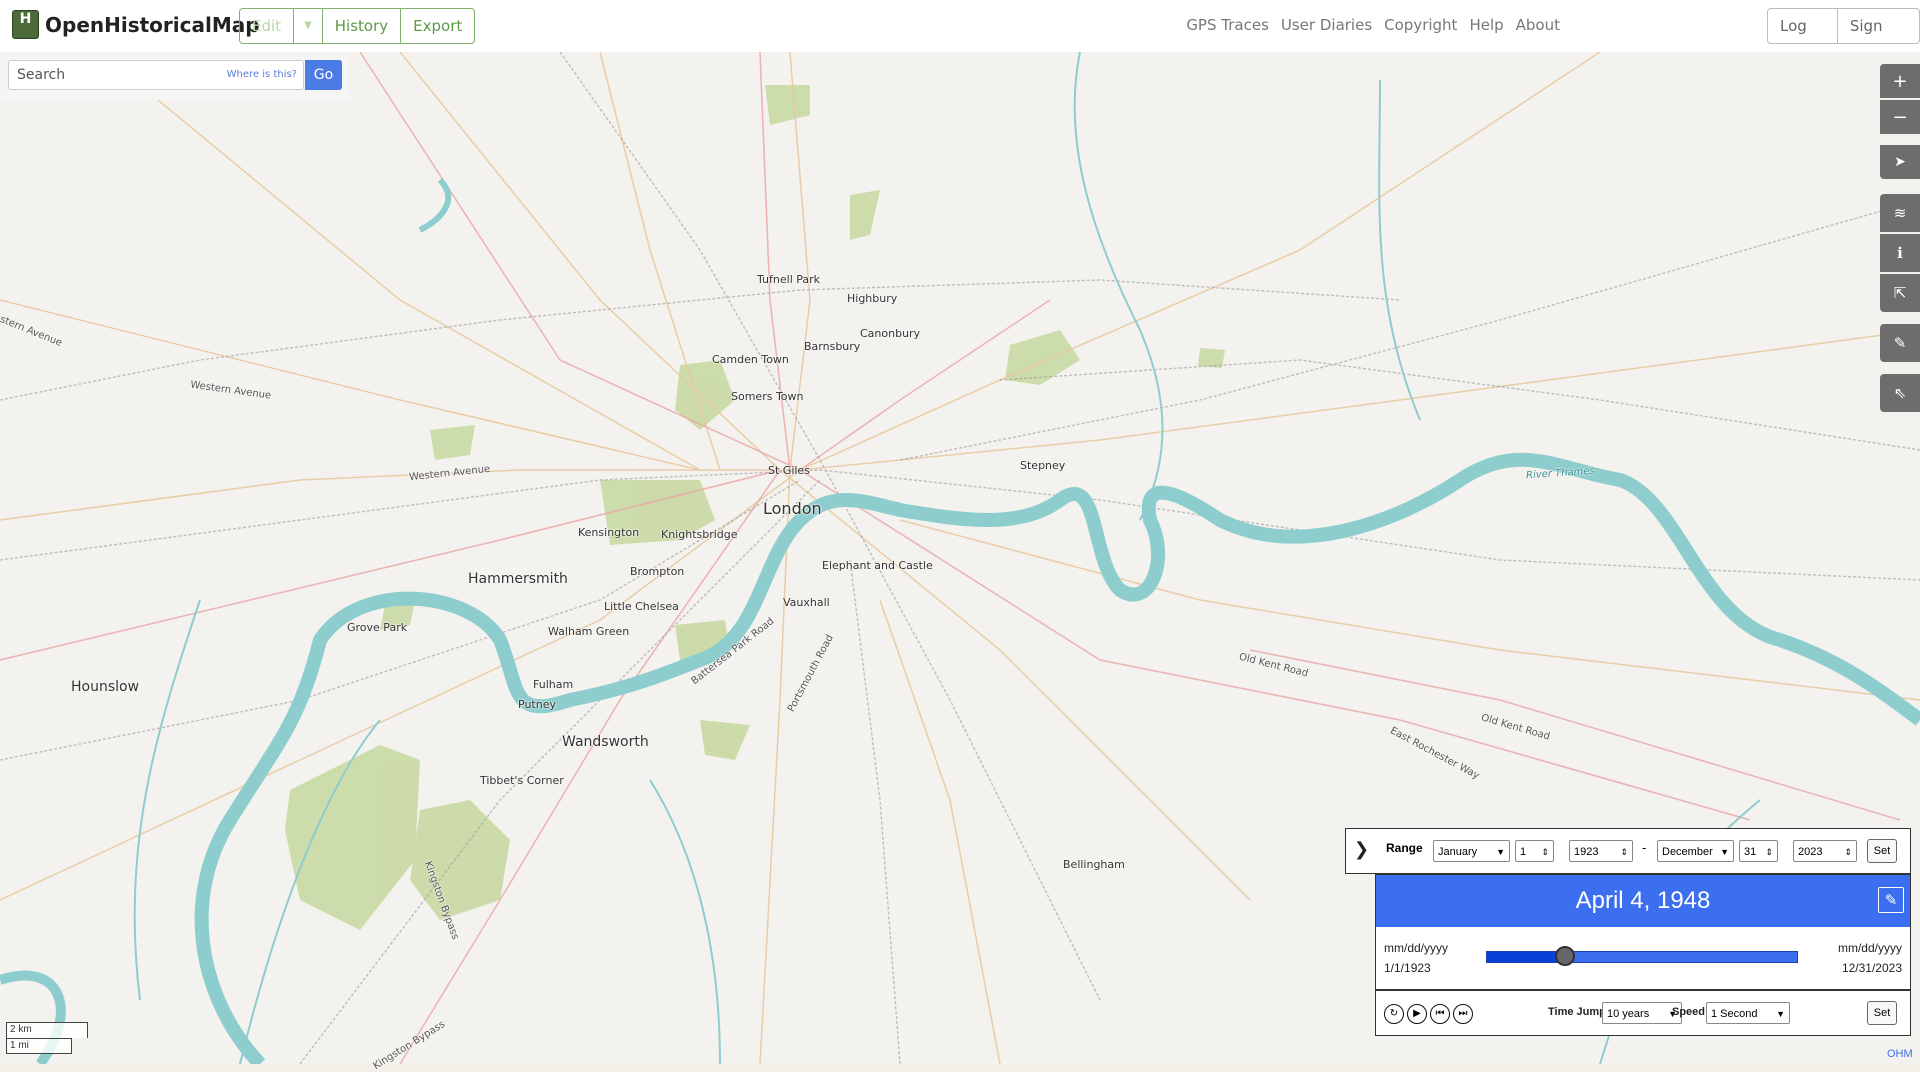 This screenshot has width=1920, height=1072. I want to click on time-jump-value: 10 years, so click(1628, 1014).